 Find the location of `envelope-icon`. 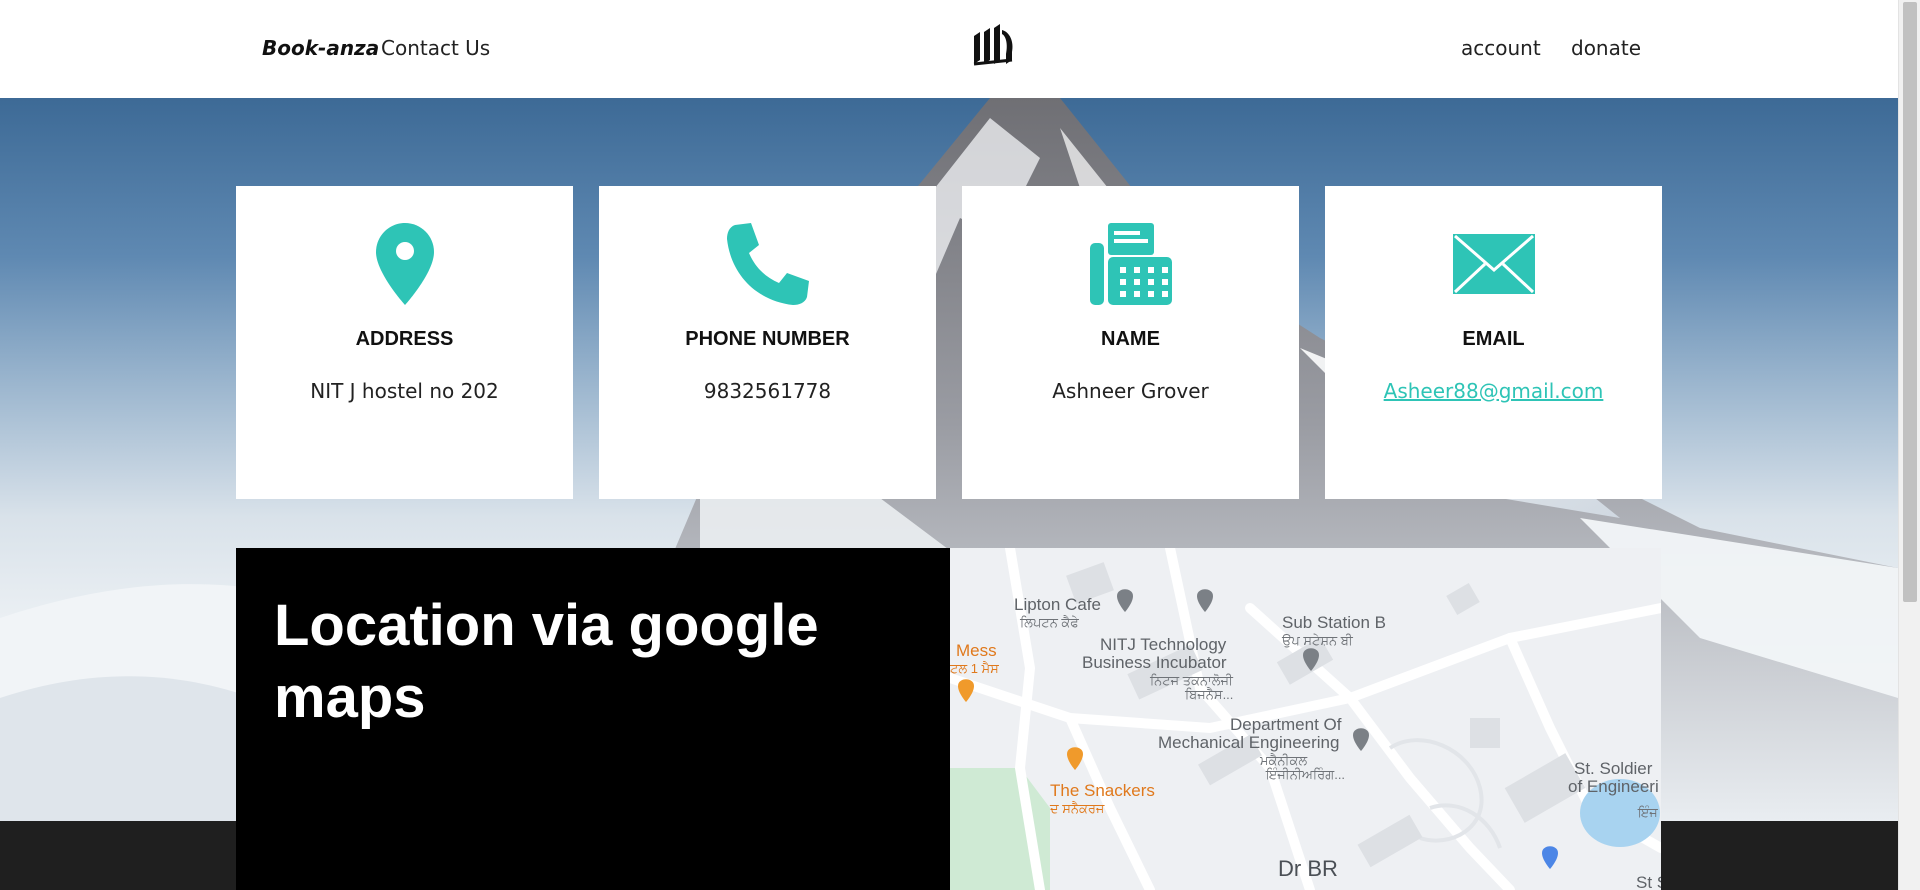

envelope-icon is located at coordinates (1493, 264).